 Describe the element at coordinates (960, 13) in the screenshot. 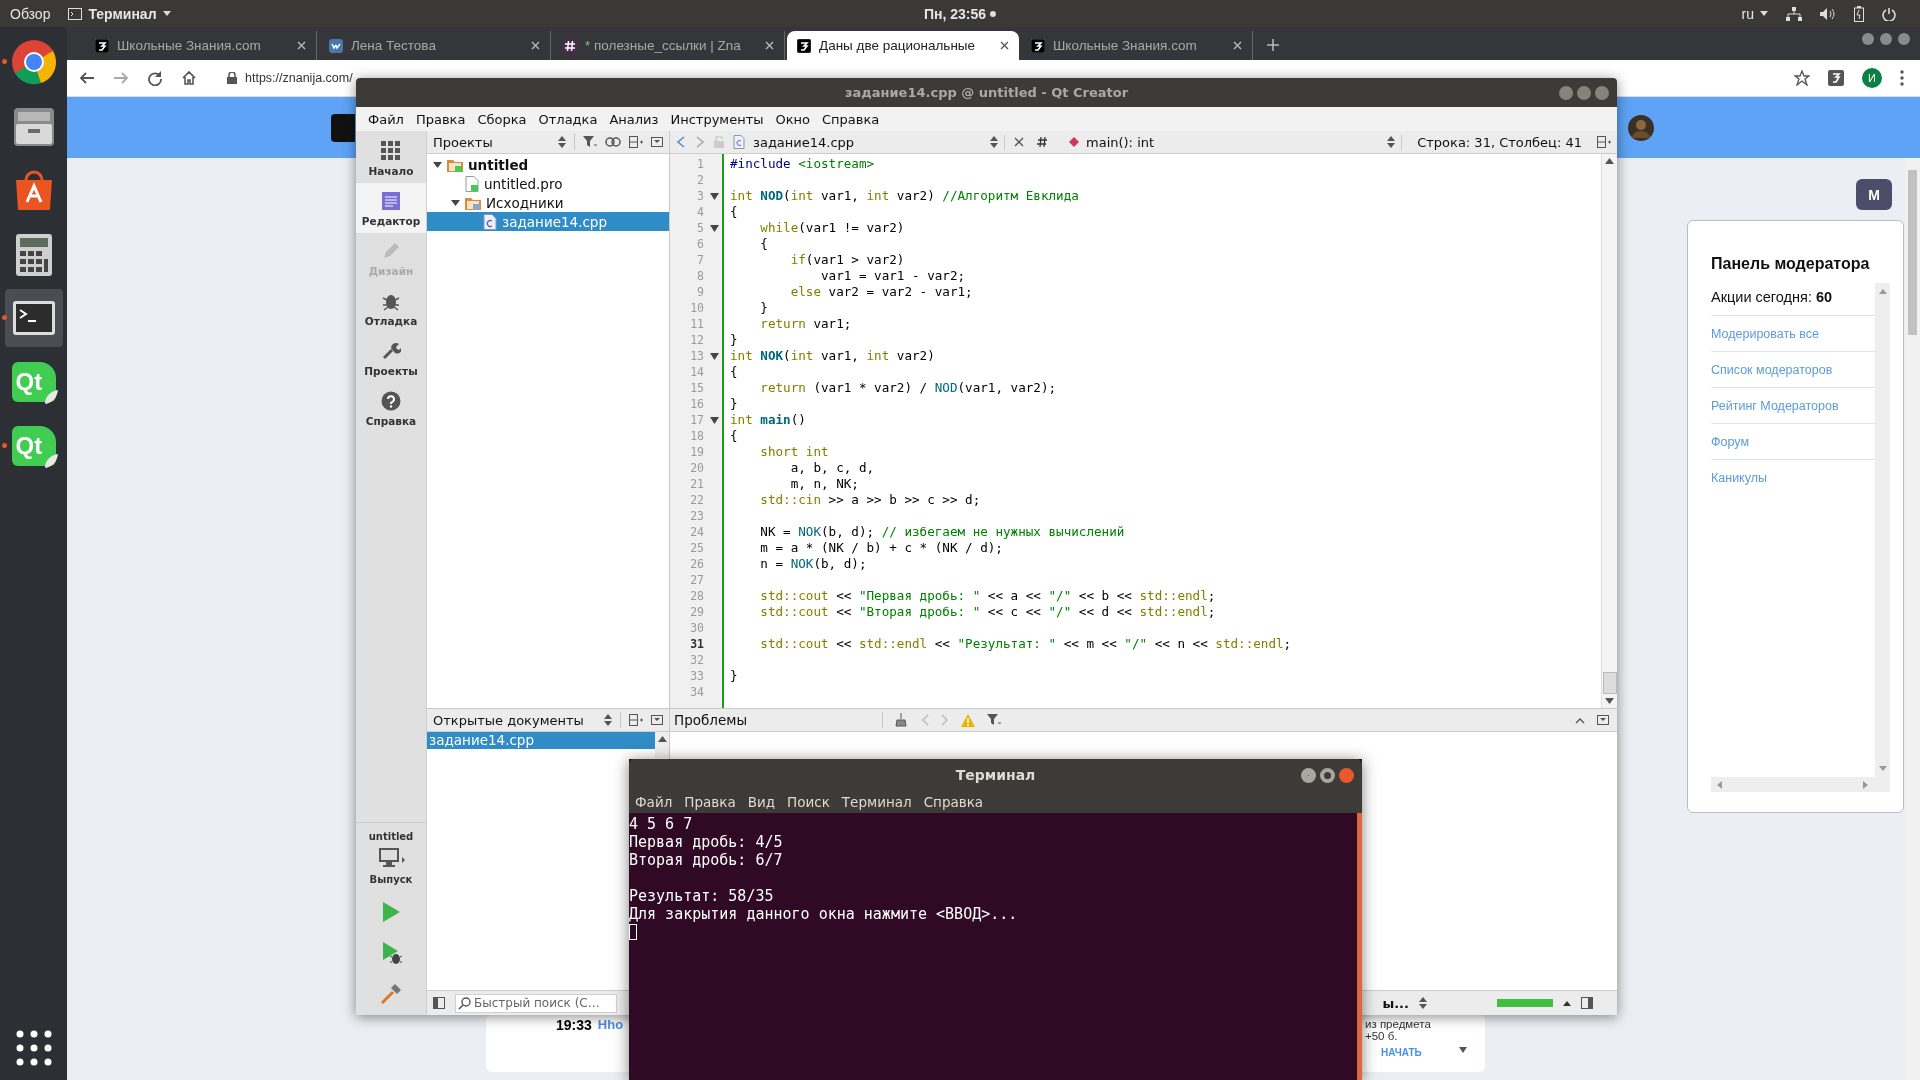

I see `clock: Пн, 23:56` at that location.